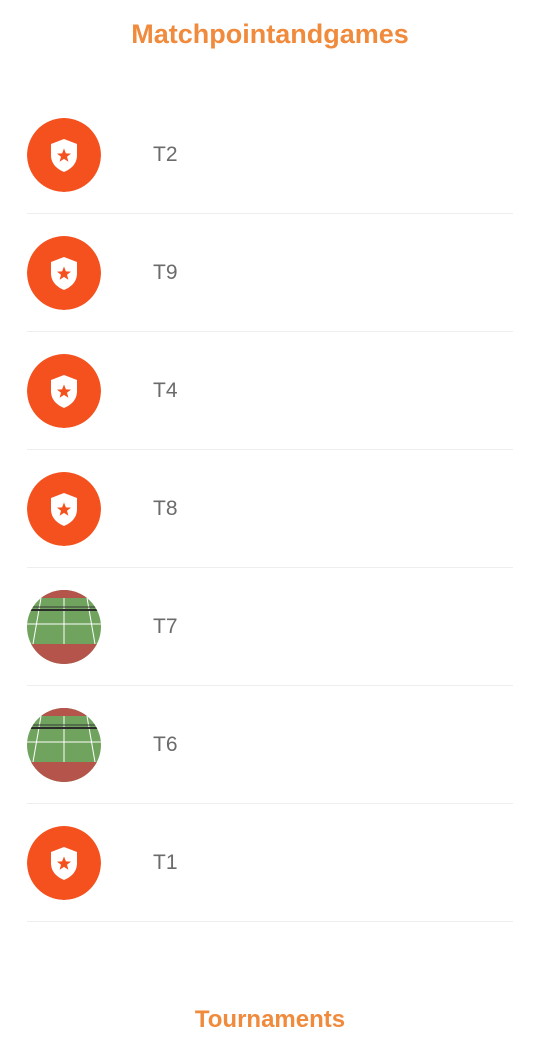  What do you see at coordinates (270, 155) in the screenshot?
I see `tournament-row: T2` at bounding box center [270, 155].